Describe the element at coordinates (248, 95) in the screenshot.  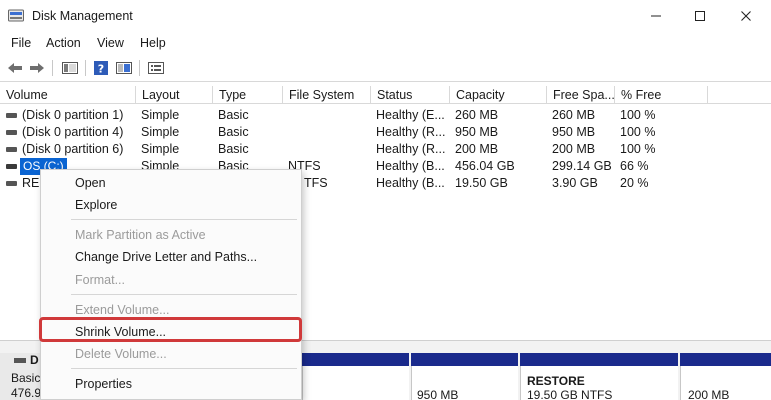
I see `column-header-type: Type` at that location.